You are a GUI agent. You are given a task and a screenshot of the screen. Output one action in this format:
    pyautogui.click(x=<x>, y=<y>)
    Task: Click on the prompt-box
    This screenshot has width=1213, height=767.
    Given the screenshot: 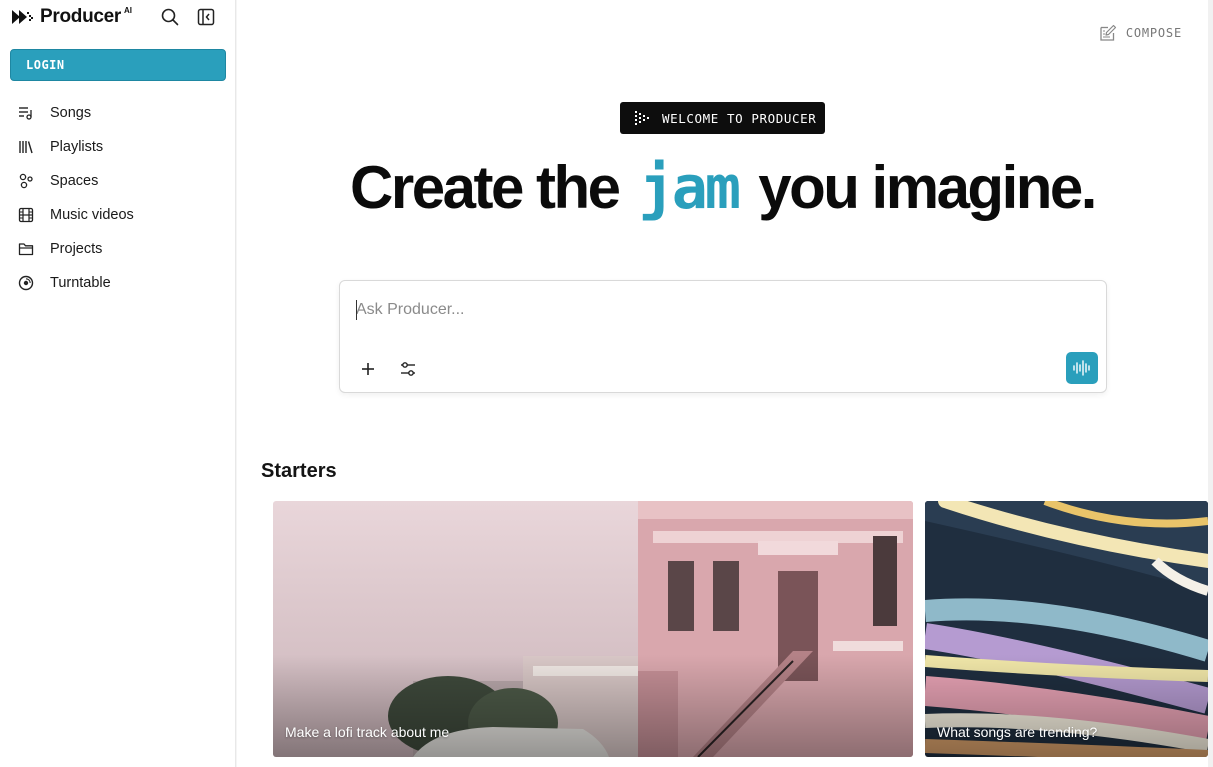 What is the action you would take?
    pyautogui.click(x=723, y=336)
    